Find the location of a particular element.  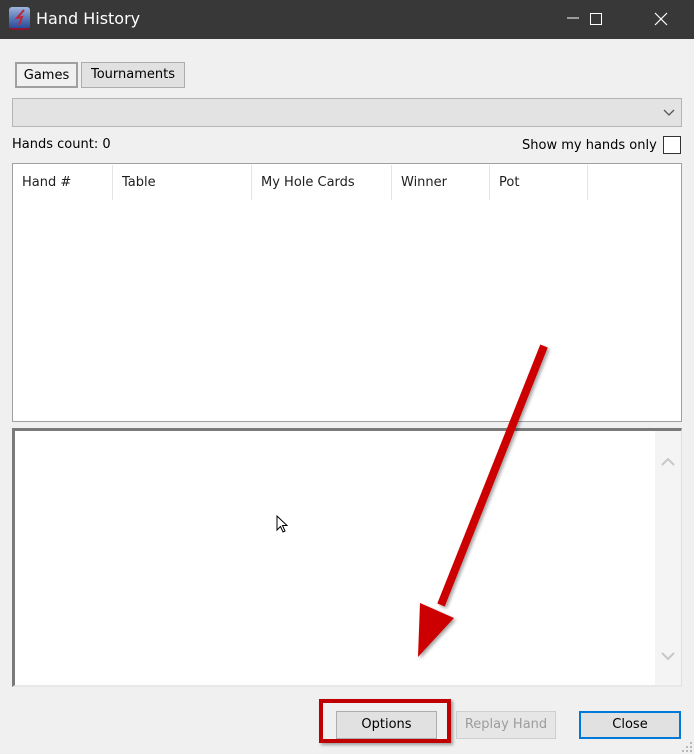

column-header-pot: Pot is located at coordinates (539, 182).